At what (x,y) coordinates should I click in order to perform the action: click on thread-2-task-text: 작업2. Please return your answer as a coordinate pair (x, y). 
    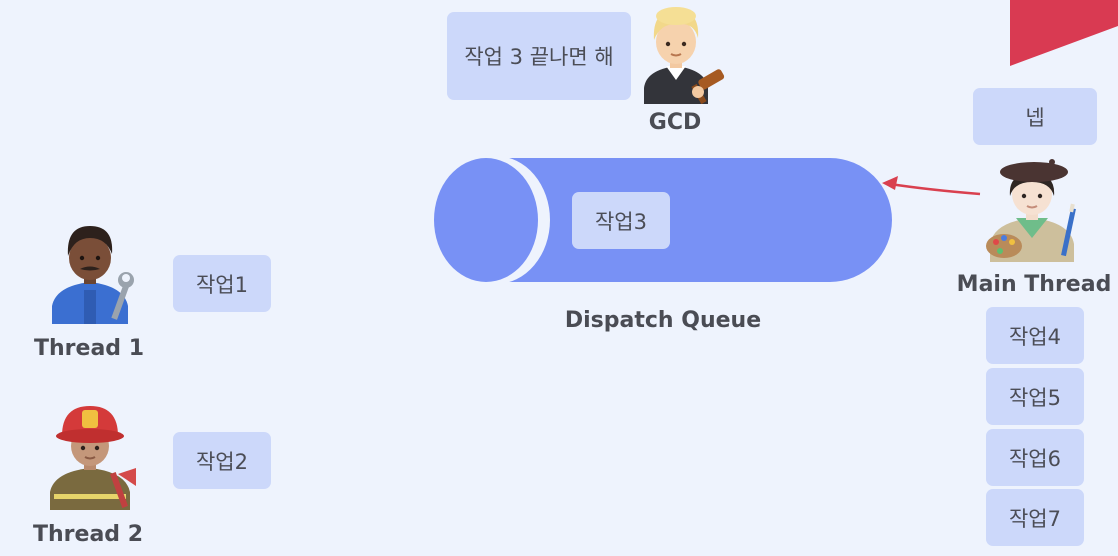
    Looking at the image, I should click on (221, 461).